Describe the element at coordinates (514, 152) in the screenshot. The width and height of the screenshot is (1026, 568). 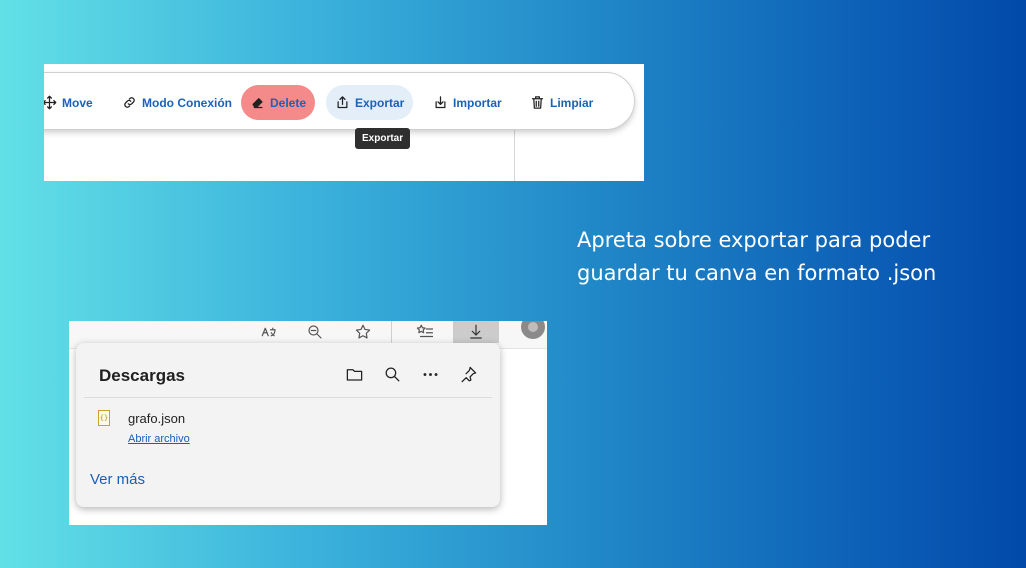
I see `canvas-divider` at that location.